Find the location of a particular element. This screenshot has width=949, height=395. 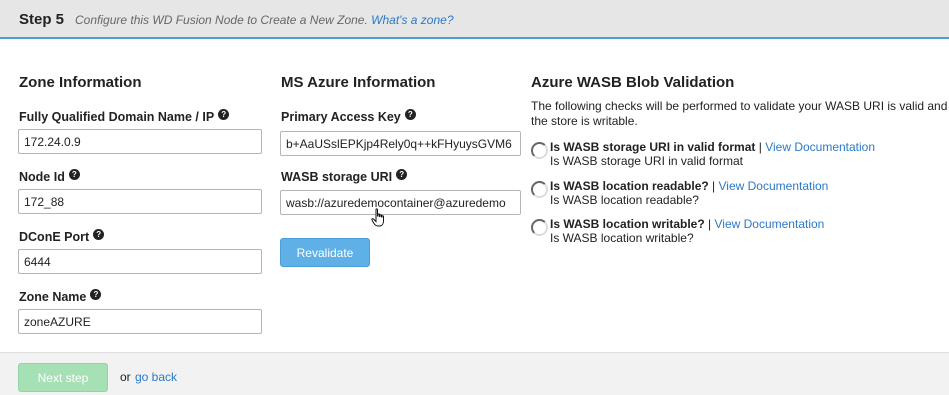

wasb-storage-uri-label: WASB storage URI? is located at coordinates (344, 176).